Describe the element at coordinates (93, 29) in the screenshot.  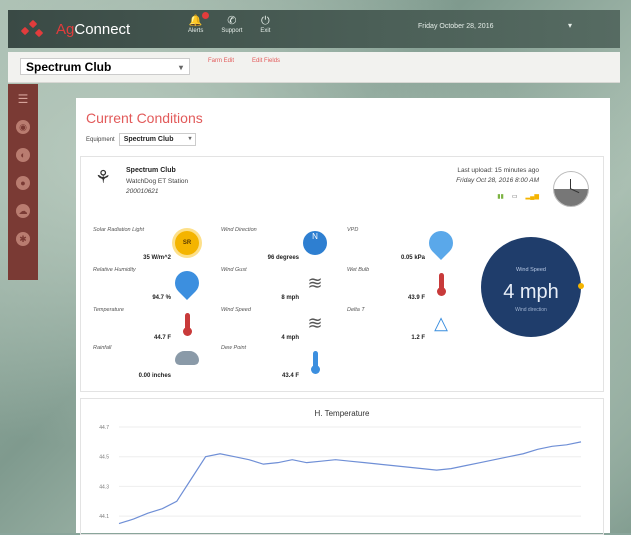
I see `brand-name: AgConnect` at that location.